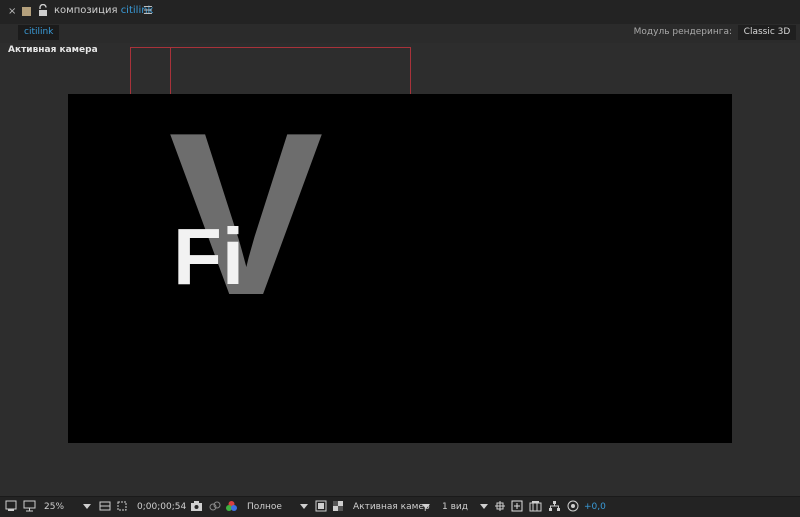 The height and width of the screenshot is (517, 800). I want to click on camera-snapshot-icon, so click(196, 507).